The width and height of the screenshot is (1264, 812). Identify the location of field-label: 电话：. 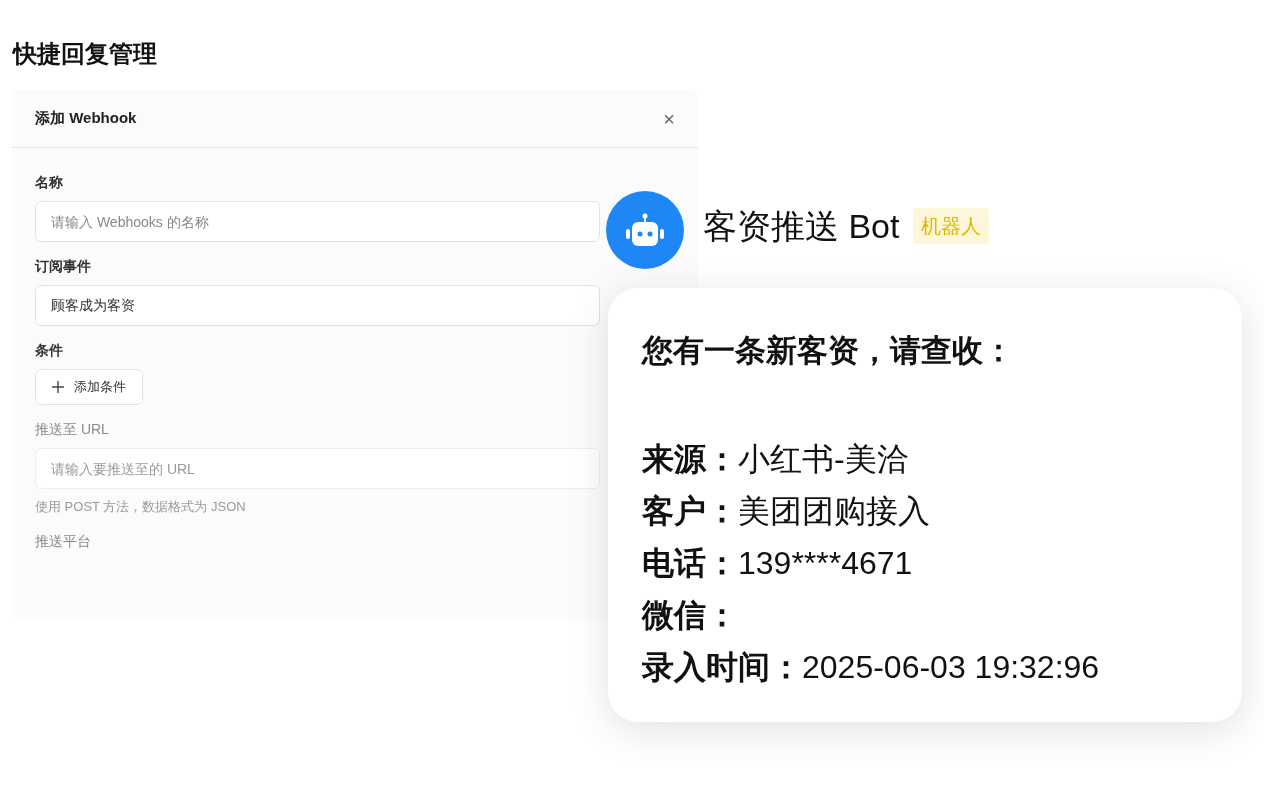
(690, 563).